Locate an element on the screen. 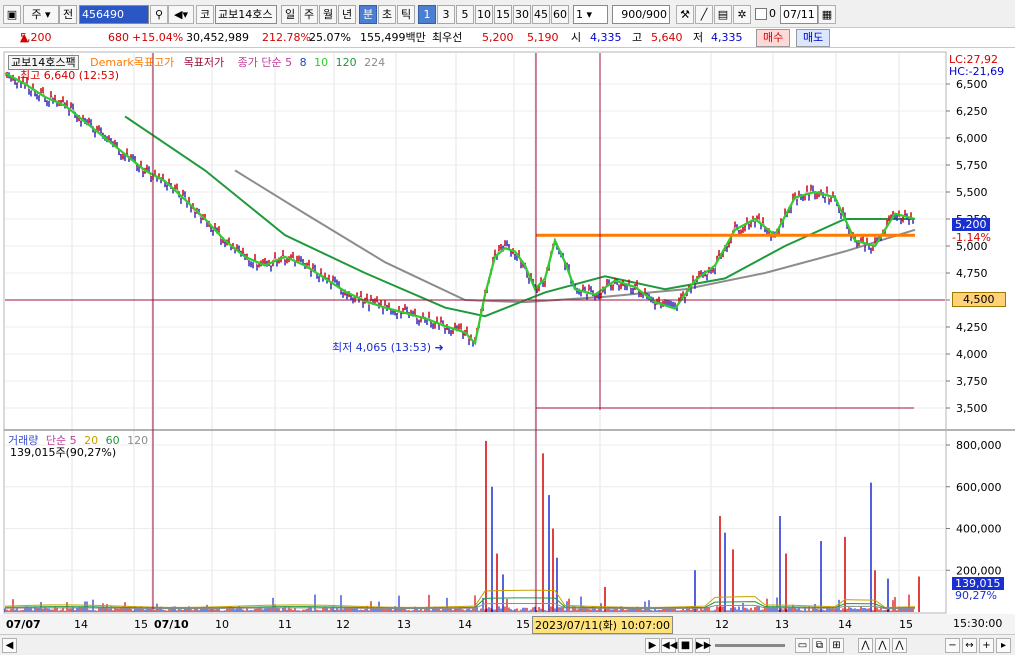 The image size is (1015, 655). period-week: 주 is located at coordinates (309, 14).